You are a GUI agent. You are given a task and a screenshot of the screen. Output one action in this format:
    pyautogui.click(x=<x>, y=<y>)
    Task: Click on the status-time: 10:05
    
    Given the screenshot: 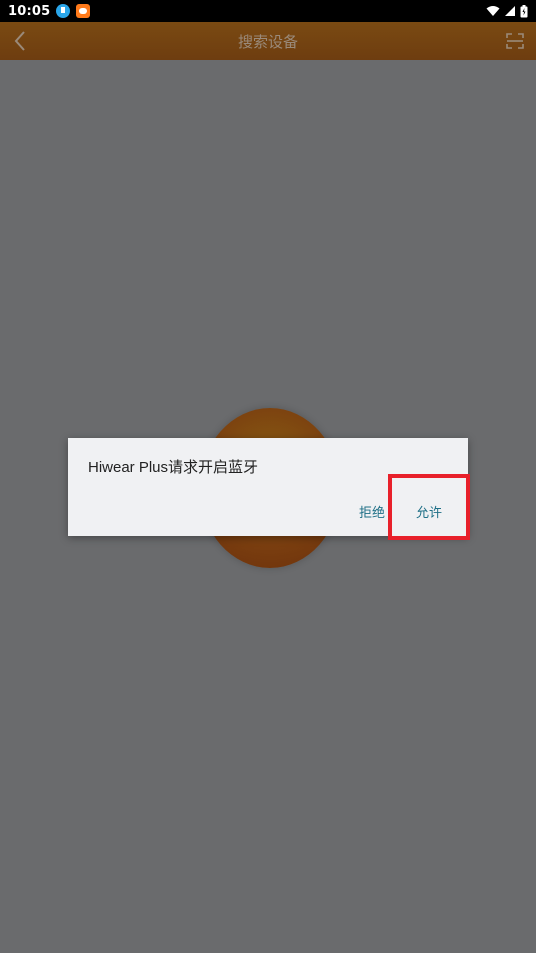 What is the action you would take?
    pyautogui.click(x=29, y=11)
    